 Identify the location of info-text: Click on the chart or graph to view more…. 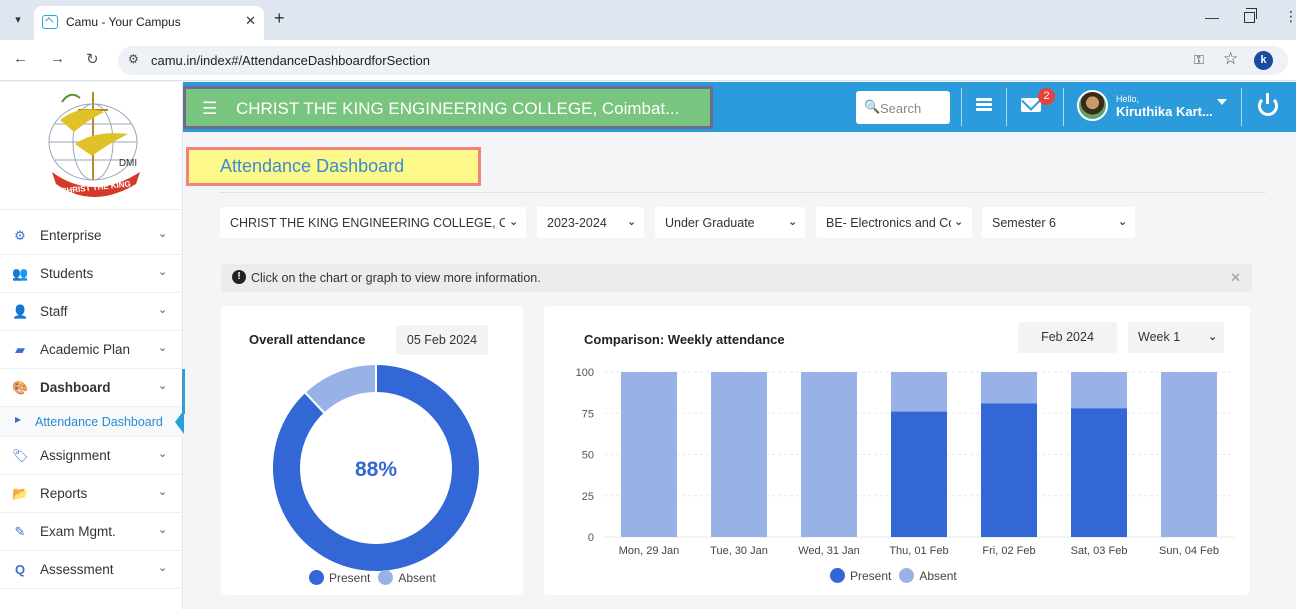
(396, 278).